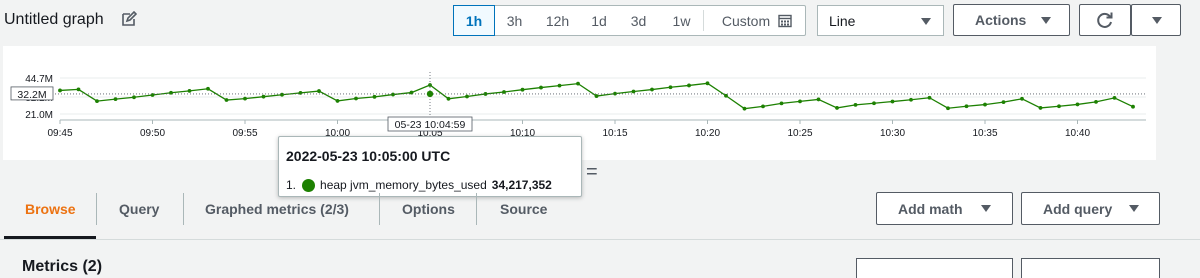 Image resolution: width=1200 pixels, height=278 pixels. What do you see at coordinates (599, 20) in the screenshot?
I see `range-1d-button: 1d` at bounding box center [599, 20].